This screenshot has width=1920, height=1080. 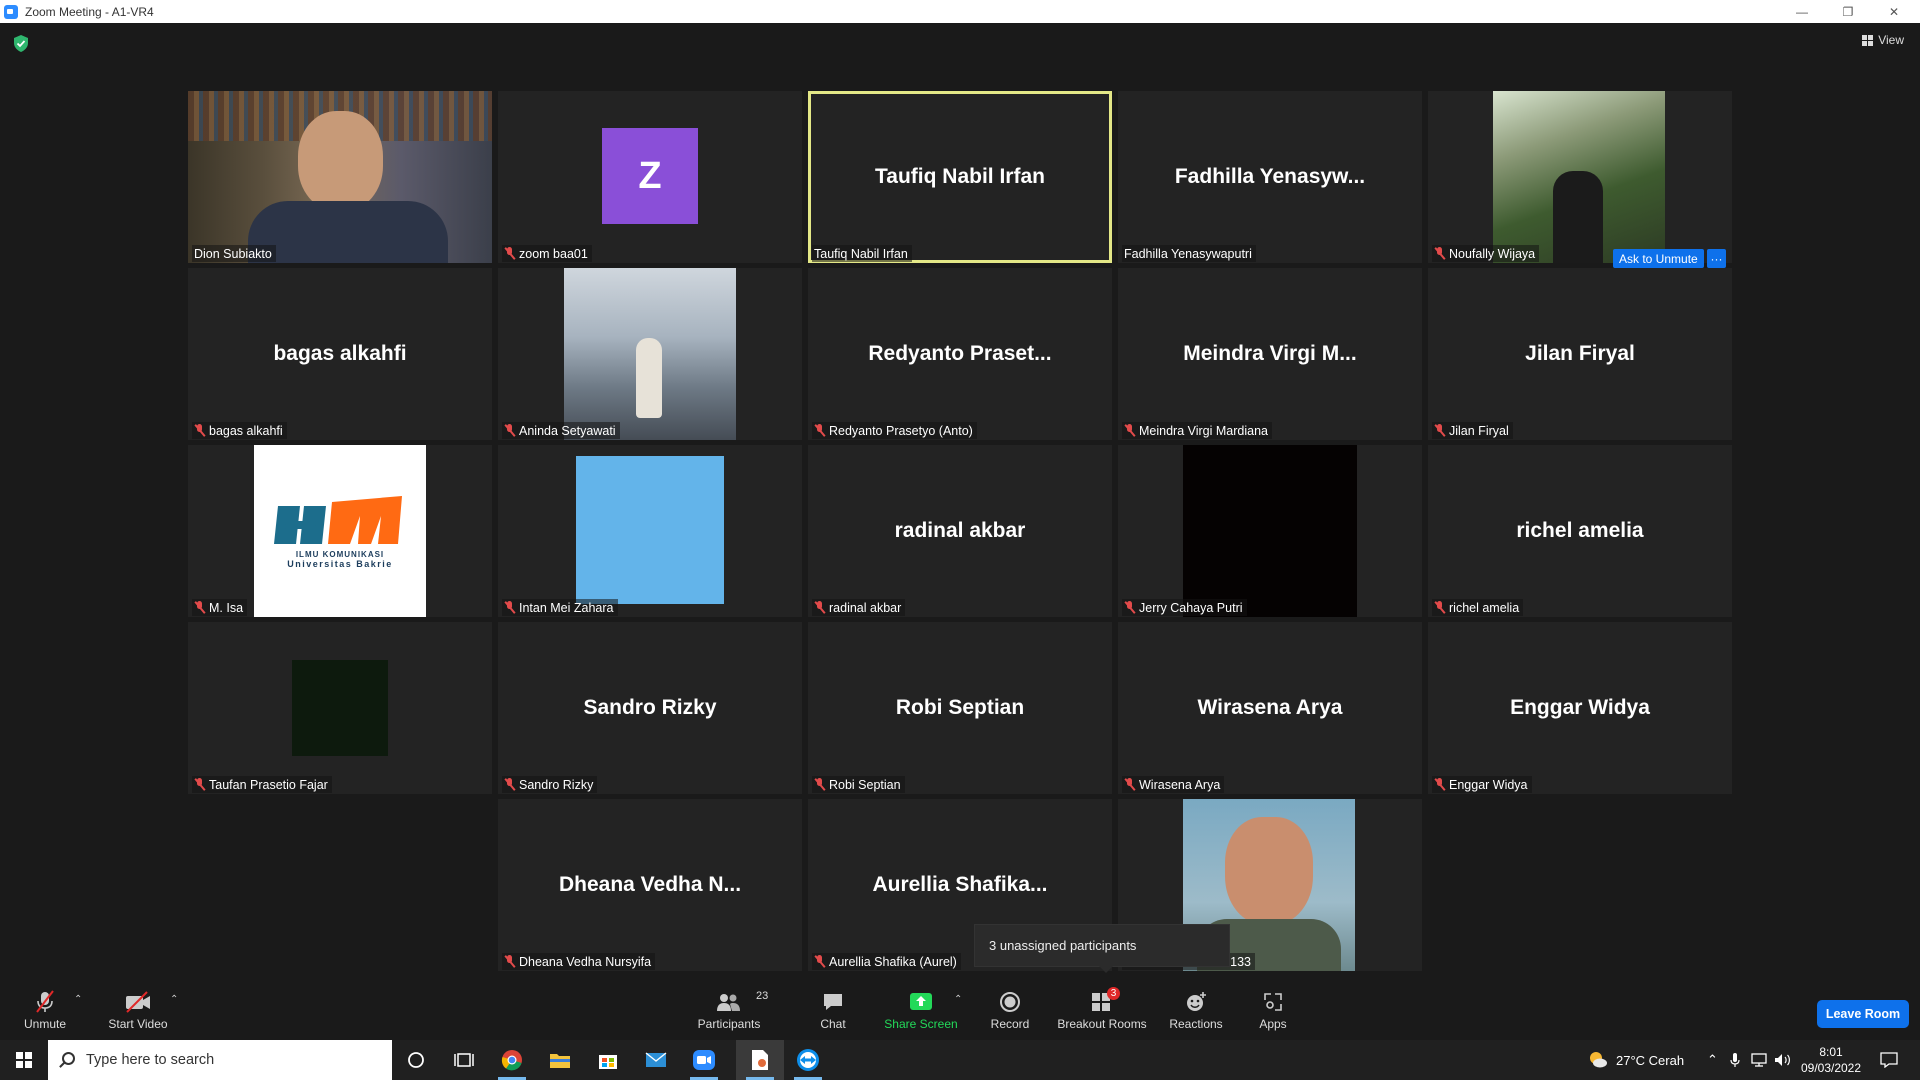 What do you see at coordinates (1863, 1014) in the screenshot?
I see `leave-room-button: Leave Room` at bounding box center [1863, 1014].